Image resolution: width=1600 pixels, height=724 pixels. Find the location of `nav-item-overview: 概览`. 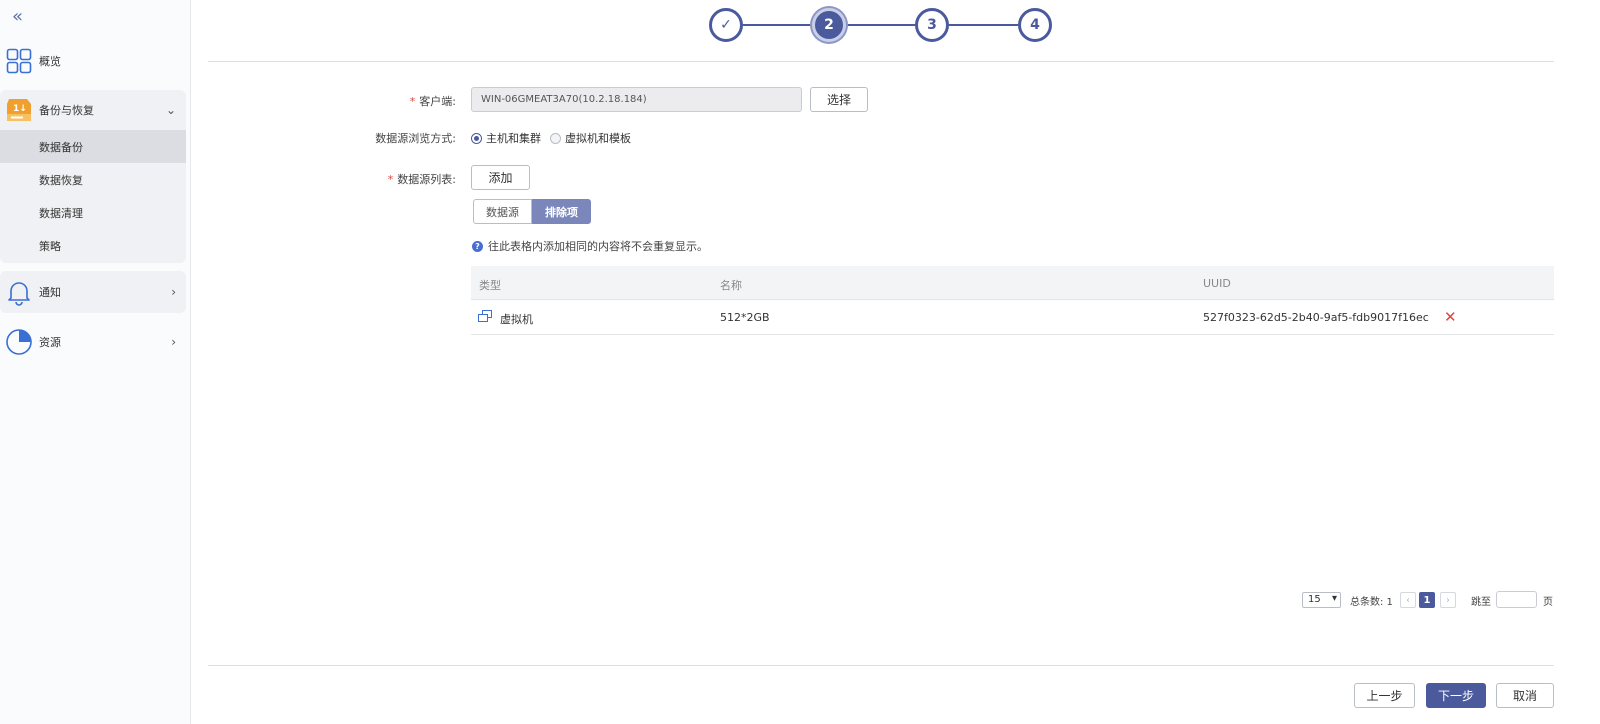

nav-item-overview: 概览 is located at coordinates (93, 61).